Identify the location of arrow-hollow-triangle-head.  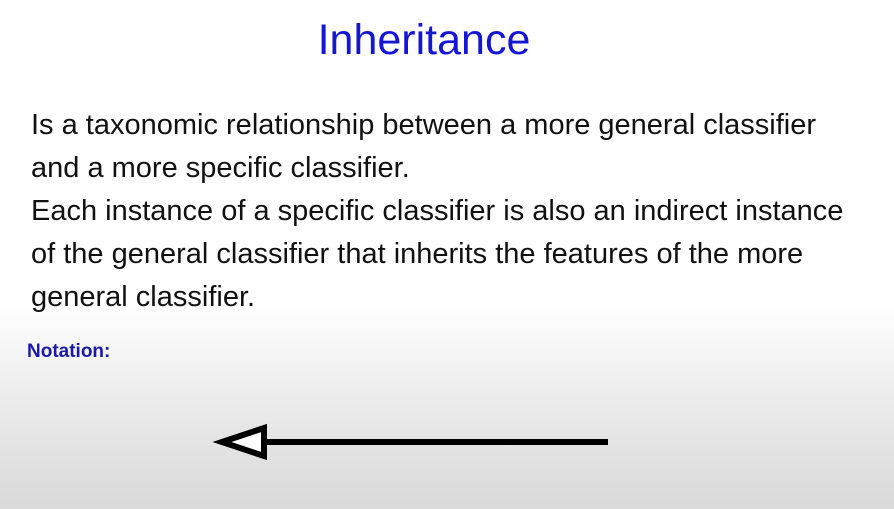
(239, 442).